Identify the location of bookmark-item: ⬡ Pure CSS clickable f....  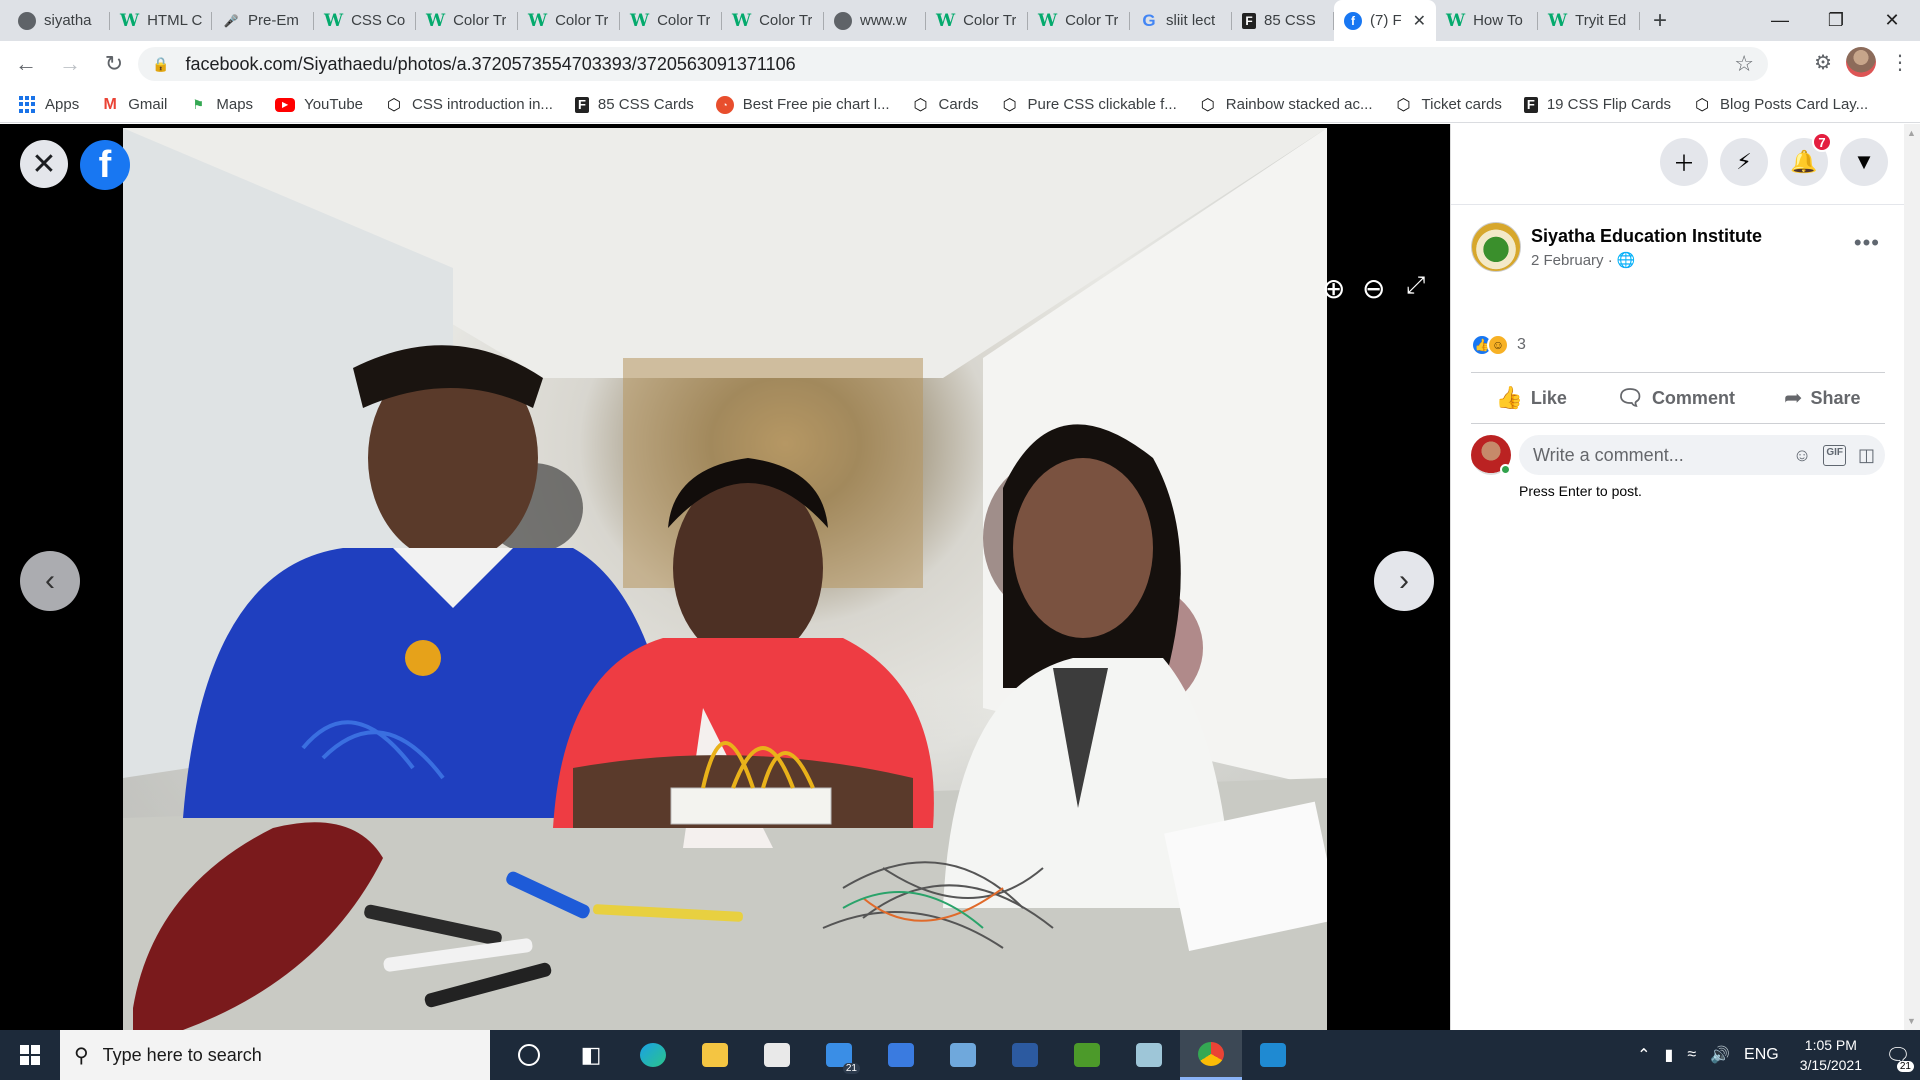
(1089, 105).